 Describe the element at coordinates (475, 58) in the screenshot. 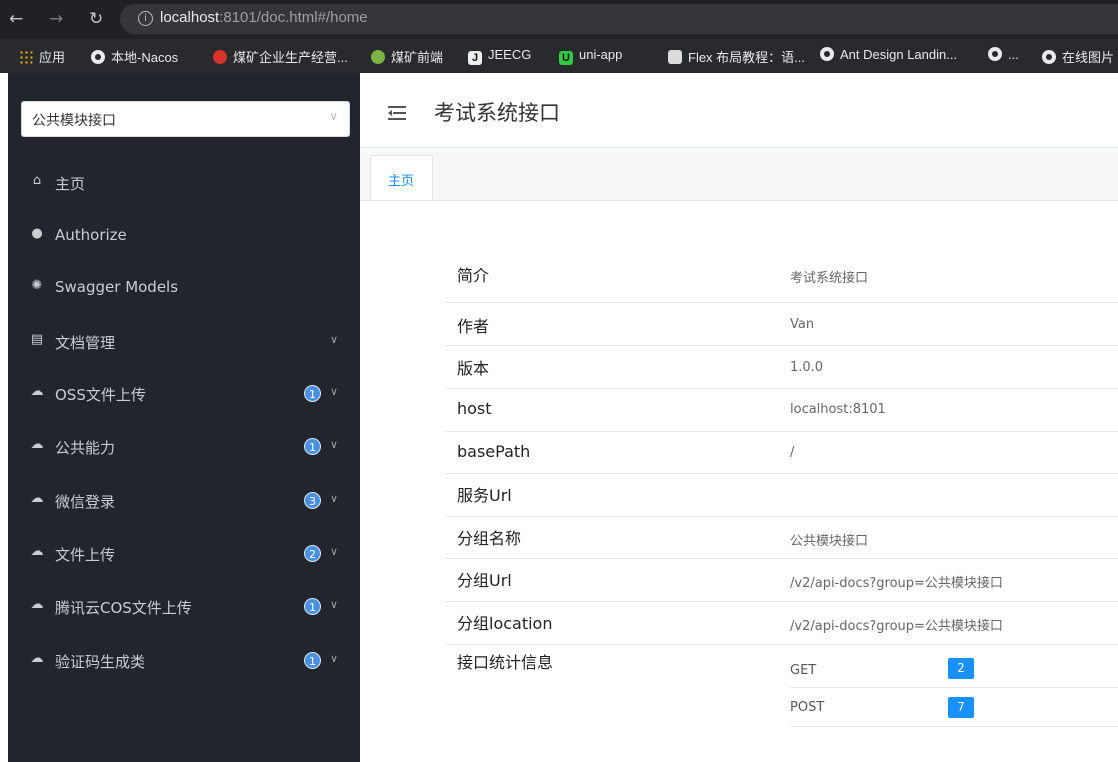

I see `jeecg-icon: J` at that location.